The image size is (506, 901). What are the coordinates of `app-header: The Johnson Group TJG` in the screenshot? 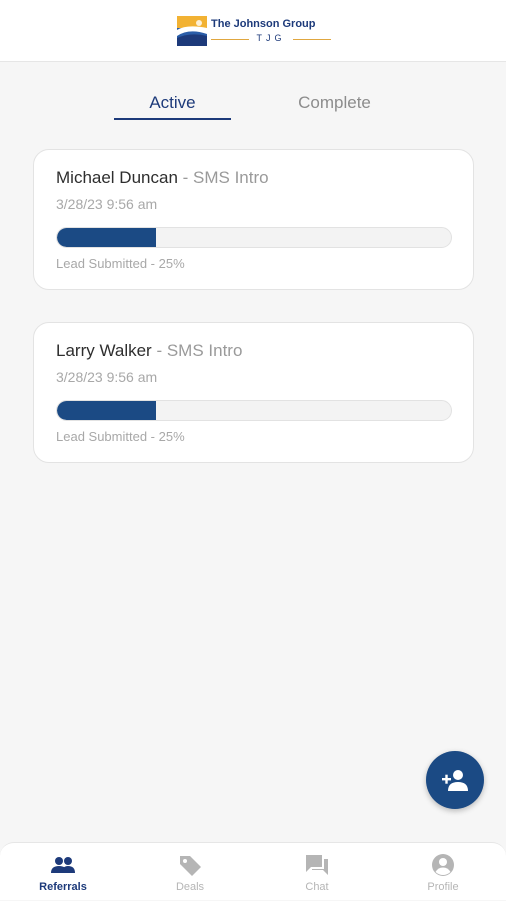 It's located at (253, 31).